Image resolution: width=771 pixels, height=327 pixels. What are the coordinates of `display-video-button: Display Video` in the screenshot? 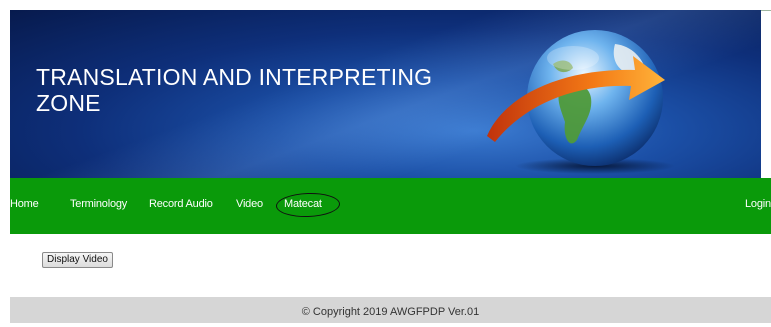 It's located at (77, 260).